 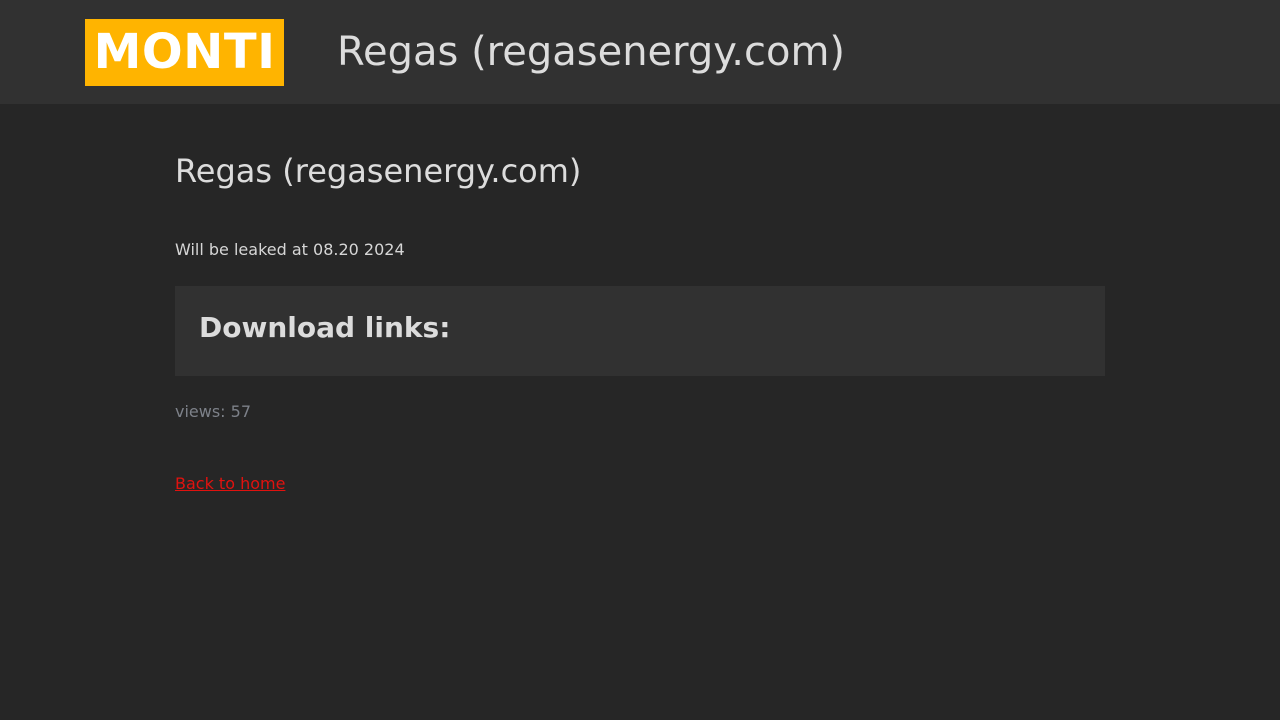 What do you see at coordinates (230, 484) in the screenshot?
I see `back-to-home-link: Back to home` at bounding box center [230, 484].